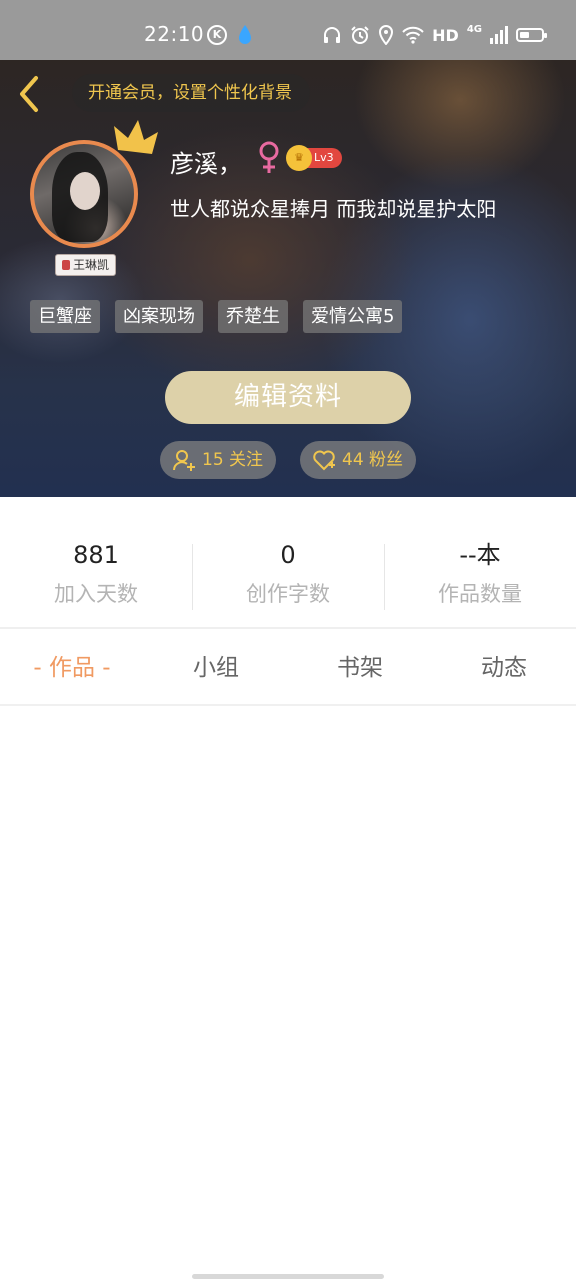 The height and width of the screenshot is (1280, 576). I want to click on fan-tag-icon, so click(66, 265).